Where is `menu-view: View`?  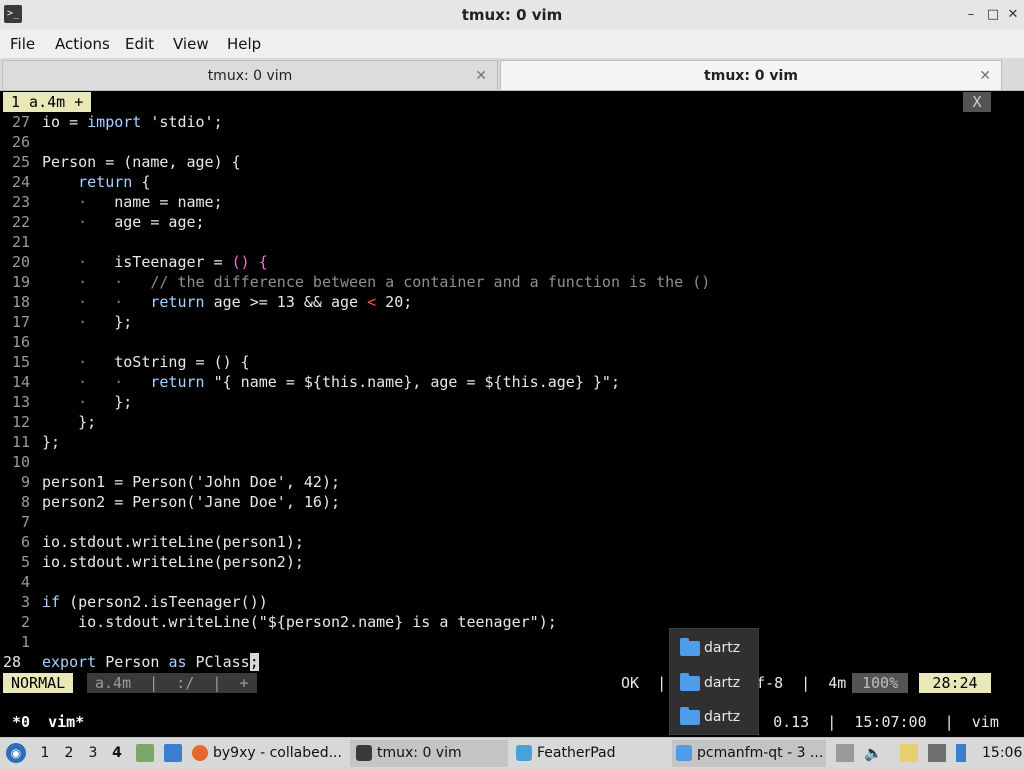 menu-view: View is located at coordinates (191, 44).